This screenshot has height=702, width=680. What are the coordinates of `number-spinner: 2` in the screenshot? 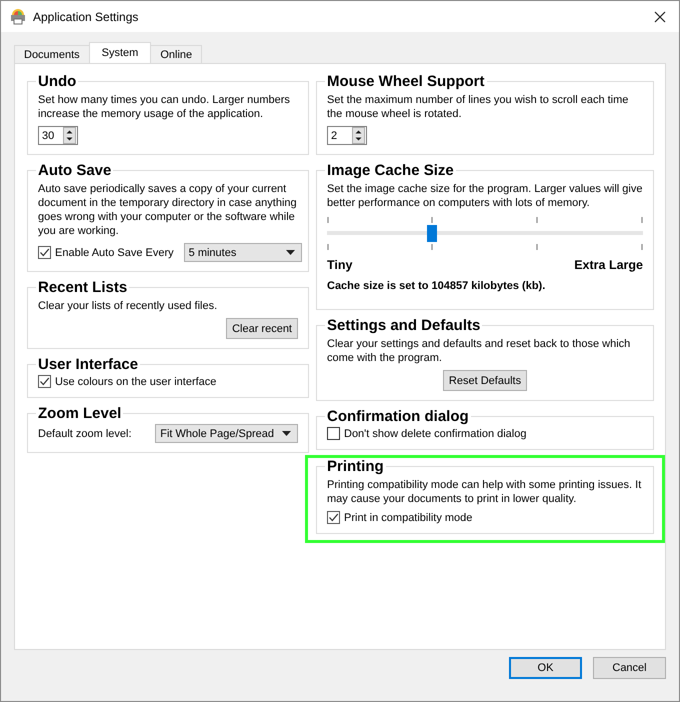 It's located at (347, 135).